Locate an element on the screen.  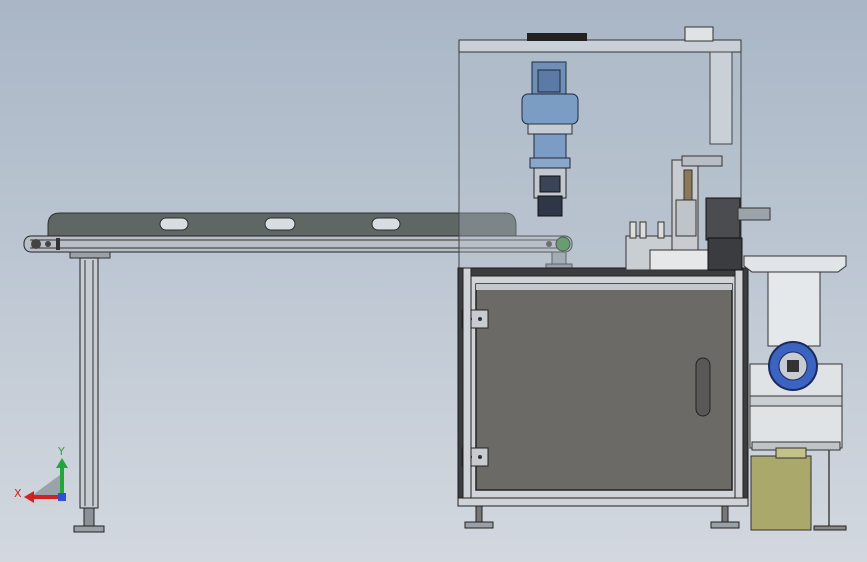
cabinet-foot-left is located at coordinates (479, 525).